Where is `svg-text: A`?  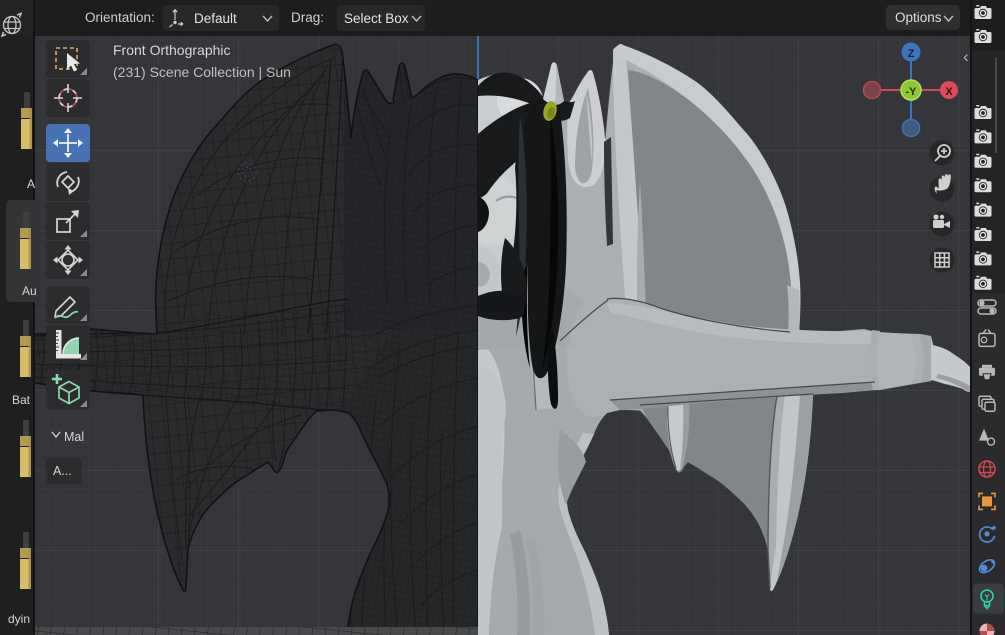
svg-text: A is located at coordinates (31, 184).